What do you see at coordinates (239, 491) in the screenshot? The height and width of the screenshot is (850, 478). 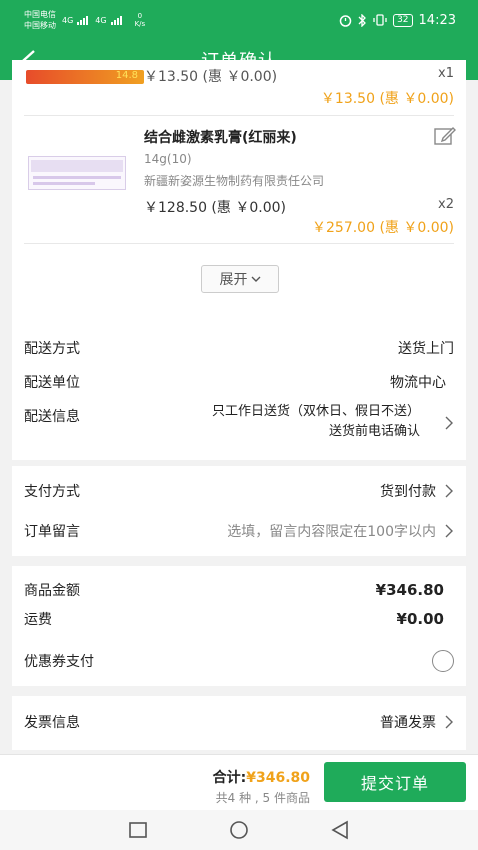 I see `payment-method-row: 支付方式 货到付款` at bounding box center [239, 491].